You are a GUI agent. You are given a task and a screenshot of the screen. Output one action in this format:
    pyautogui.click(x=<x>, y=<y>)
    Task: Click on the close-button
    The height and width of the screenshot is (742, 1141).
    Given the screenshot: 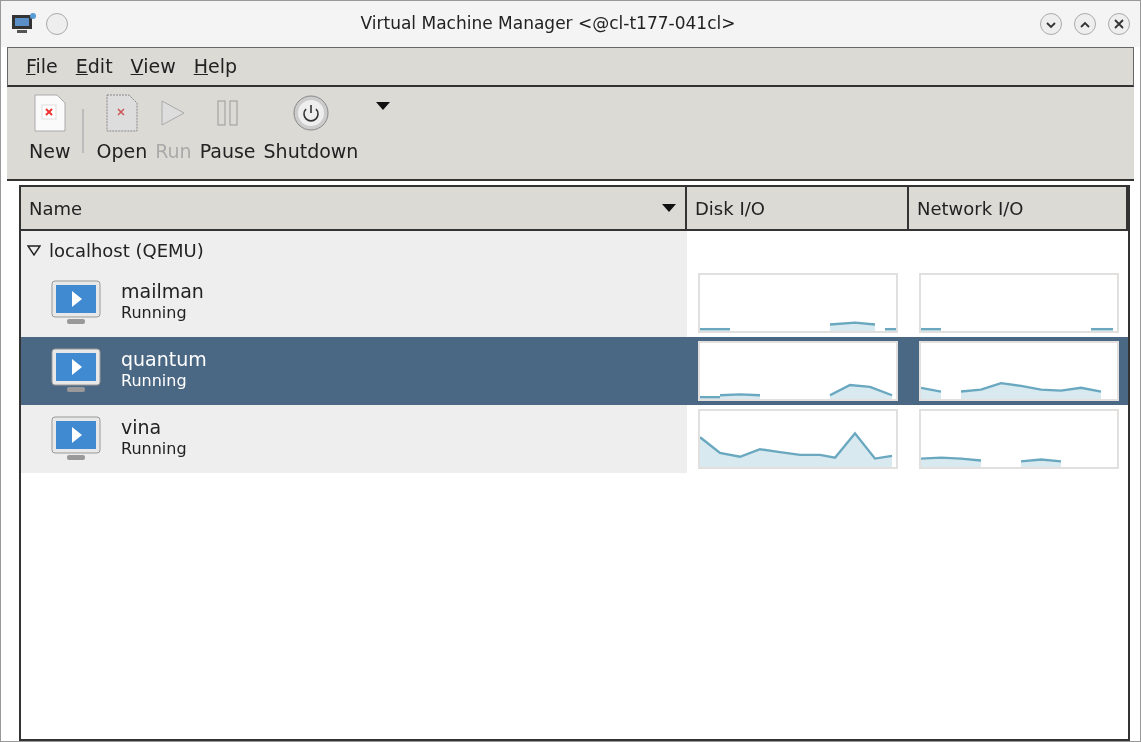 What is the action you would take?
    pyautogui.click(x=1119, y=24)
    